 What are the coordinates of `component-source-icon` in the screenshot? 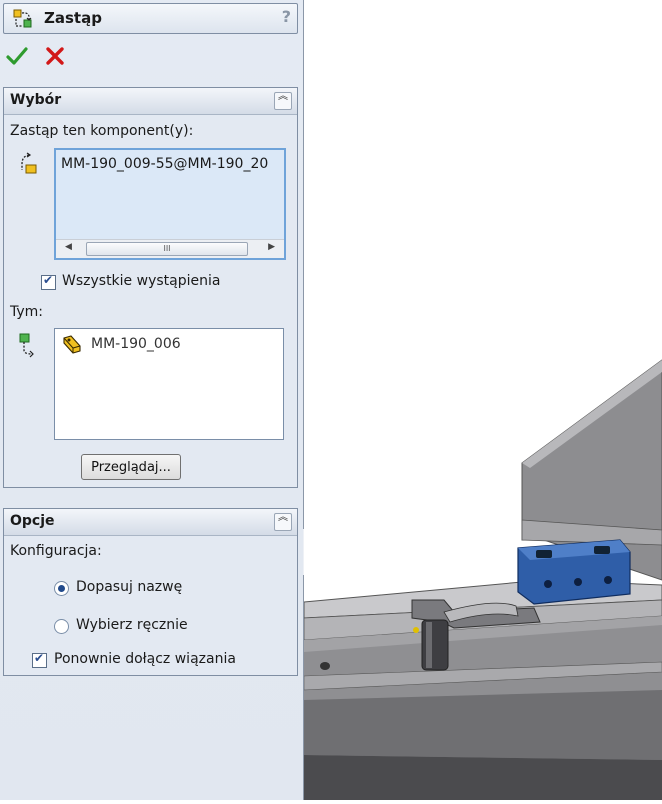 It's located at (29, 163).